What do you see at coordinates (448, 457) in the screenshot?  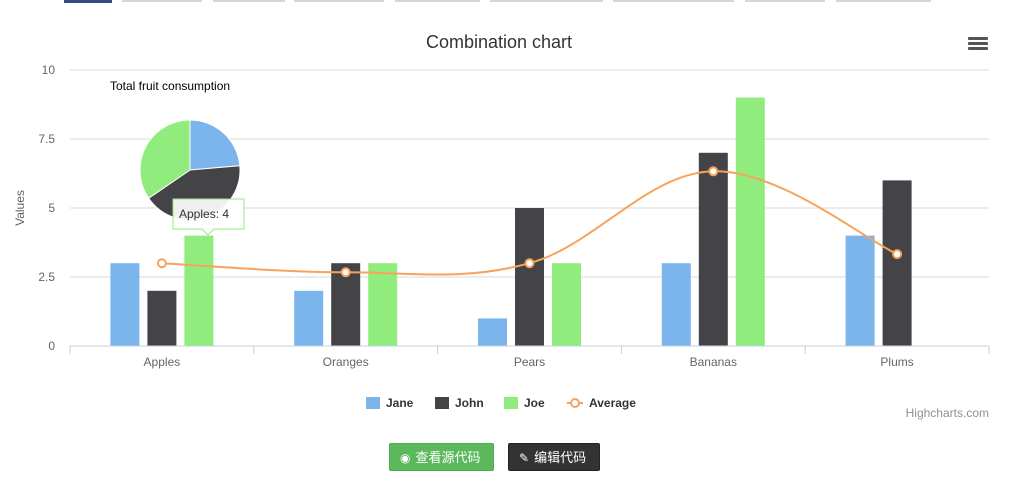 I see `view-source-label: 查看源代码` at bounding box center [448, 457].